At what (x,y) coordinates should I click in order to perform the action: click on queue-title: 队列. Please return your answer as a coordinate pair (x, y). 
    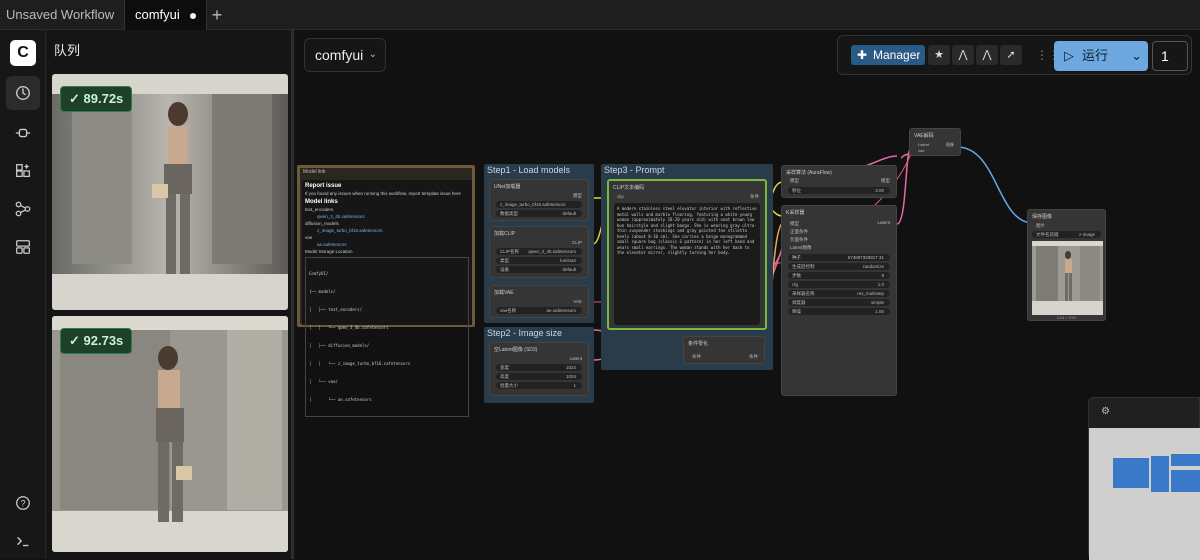
    Looking at the image, I should click on (67, 50).